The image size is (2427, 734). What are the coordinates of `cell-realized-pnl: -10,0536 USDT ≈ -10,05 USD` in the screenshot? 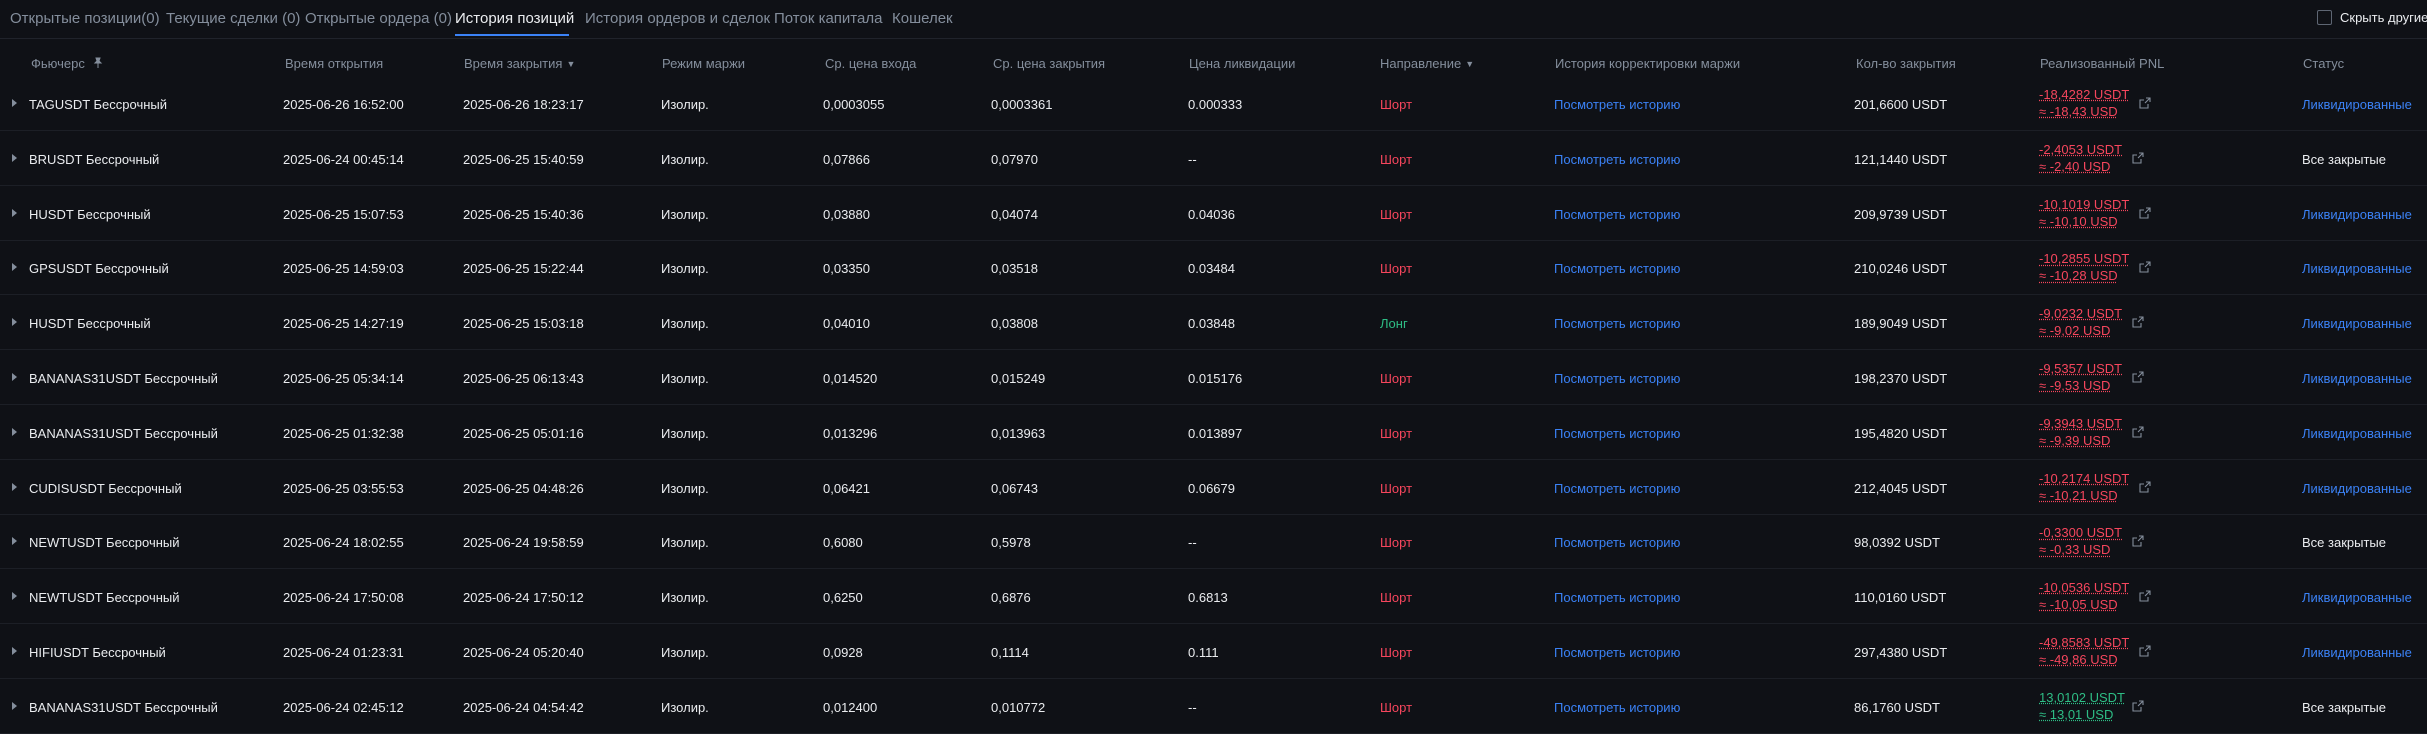 It's located at (2084, 596).